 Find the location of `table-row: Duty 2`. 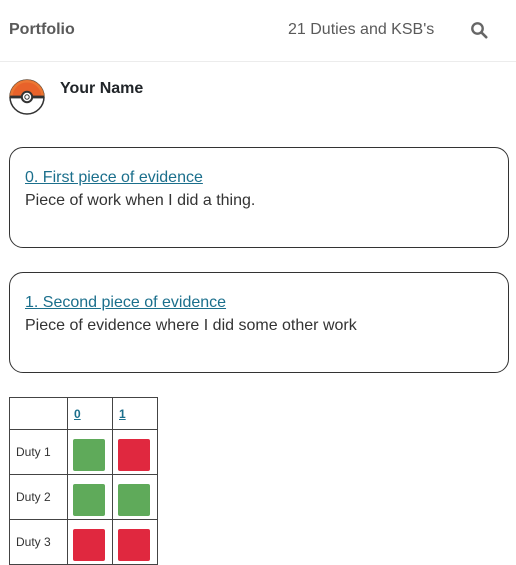

table-row: Duty 2 is located at coordinates (83, 497).